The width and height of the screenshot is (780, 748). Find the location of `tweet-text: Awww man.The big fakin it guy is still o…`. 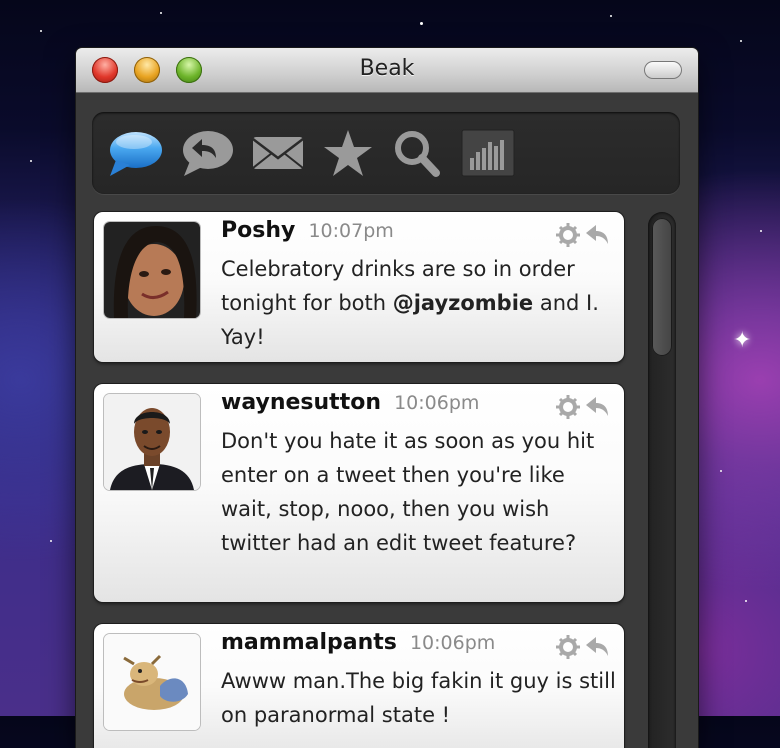

tweet-text: Awww man.The big fakin it guy is still o… is located at coordinates (418, 698).